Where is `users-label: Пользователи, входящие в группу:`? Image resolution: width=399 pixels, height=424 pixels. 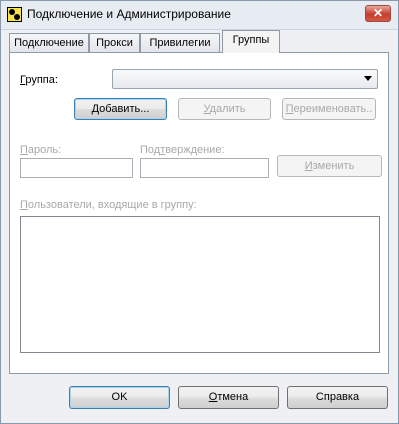 users-label: Пользователи, входящие в группу: is located at coordinates (108, 205).